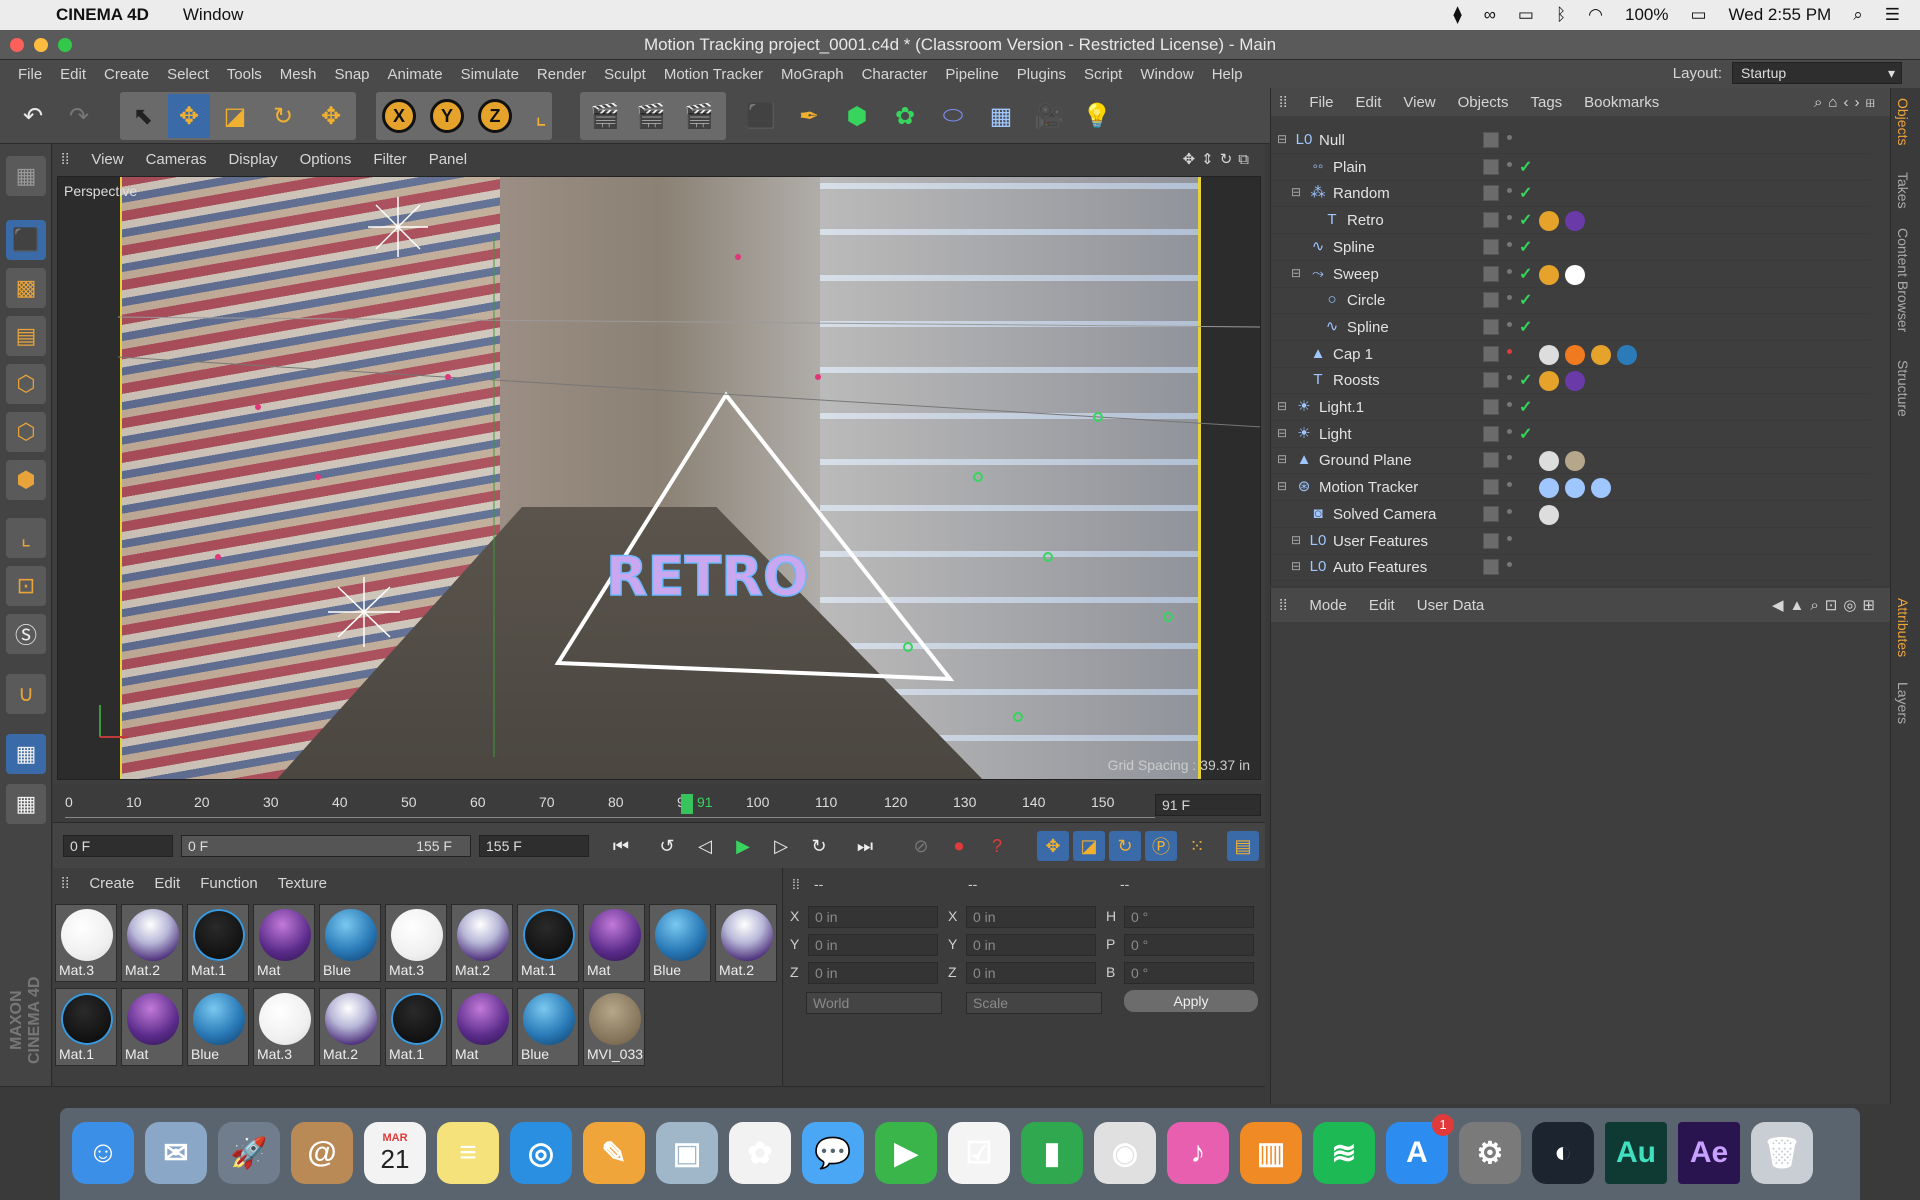  I want to click on dock-app-system-preferences: ⚙, so click(1490, 1153).